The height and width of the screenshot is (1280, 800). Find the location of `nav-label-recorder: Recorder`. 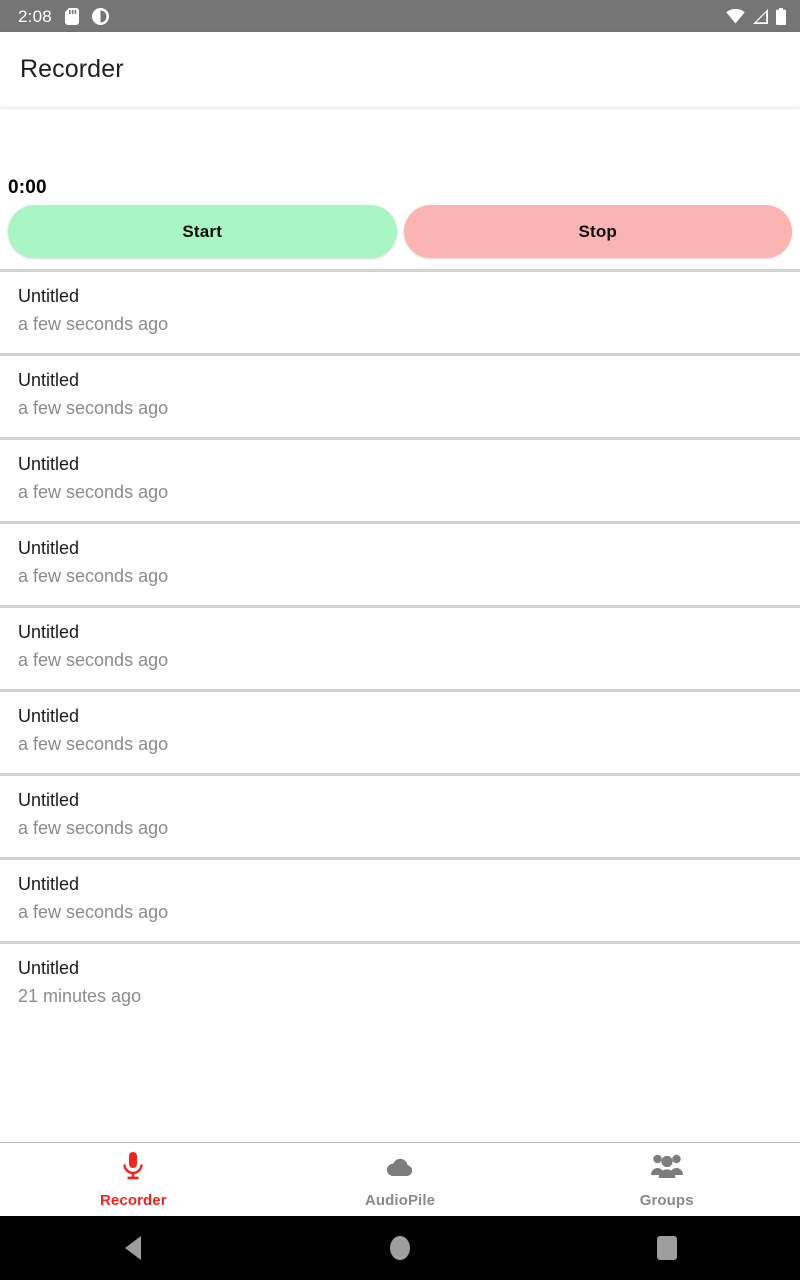

nav-label-recorder: Recorder is located at coordinates (133, 1200).